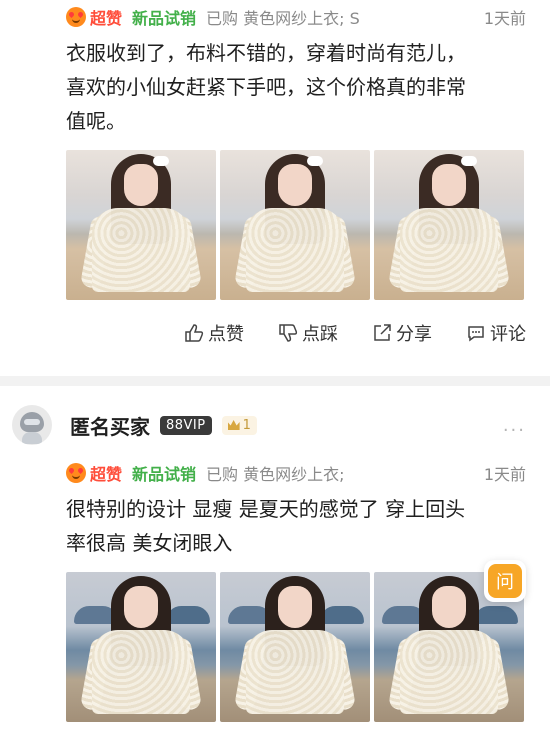  I want to click on like-label: 点赞, so click(226, 334).